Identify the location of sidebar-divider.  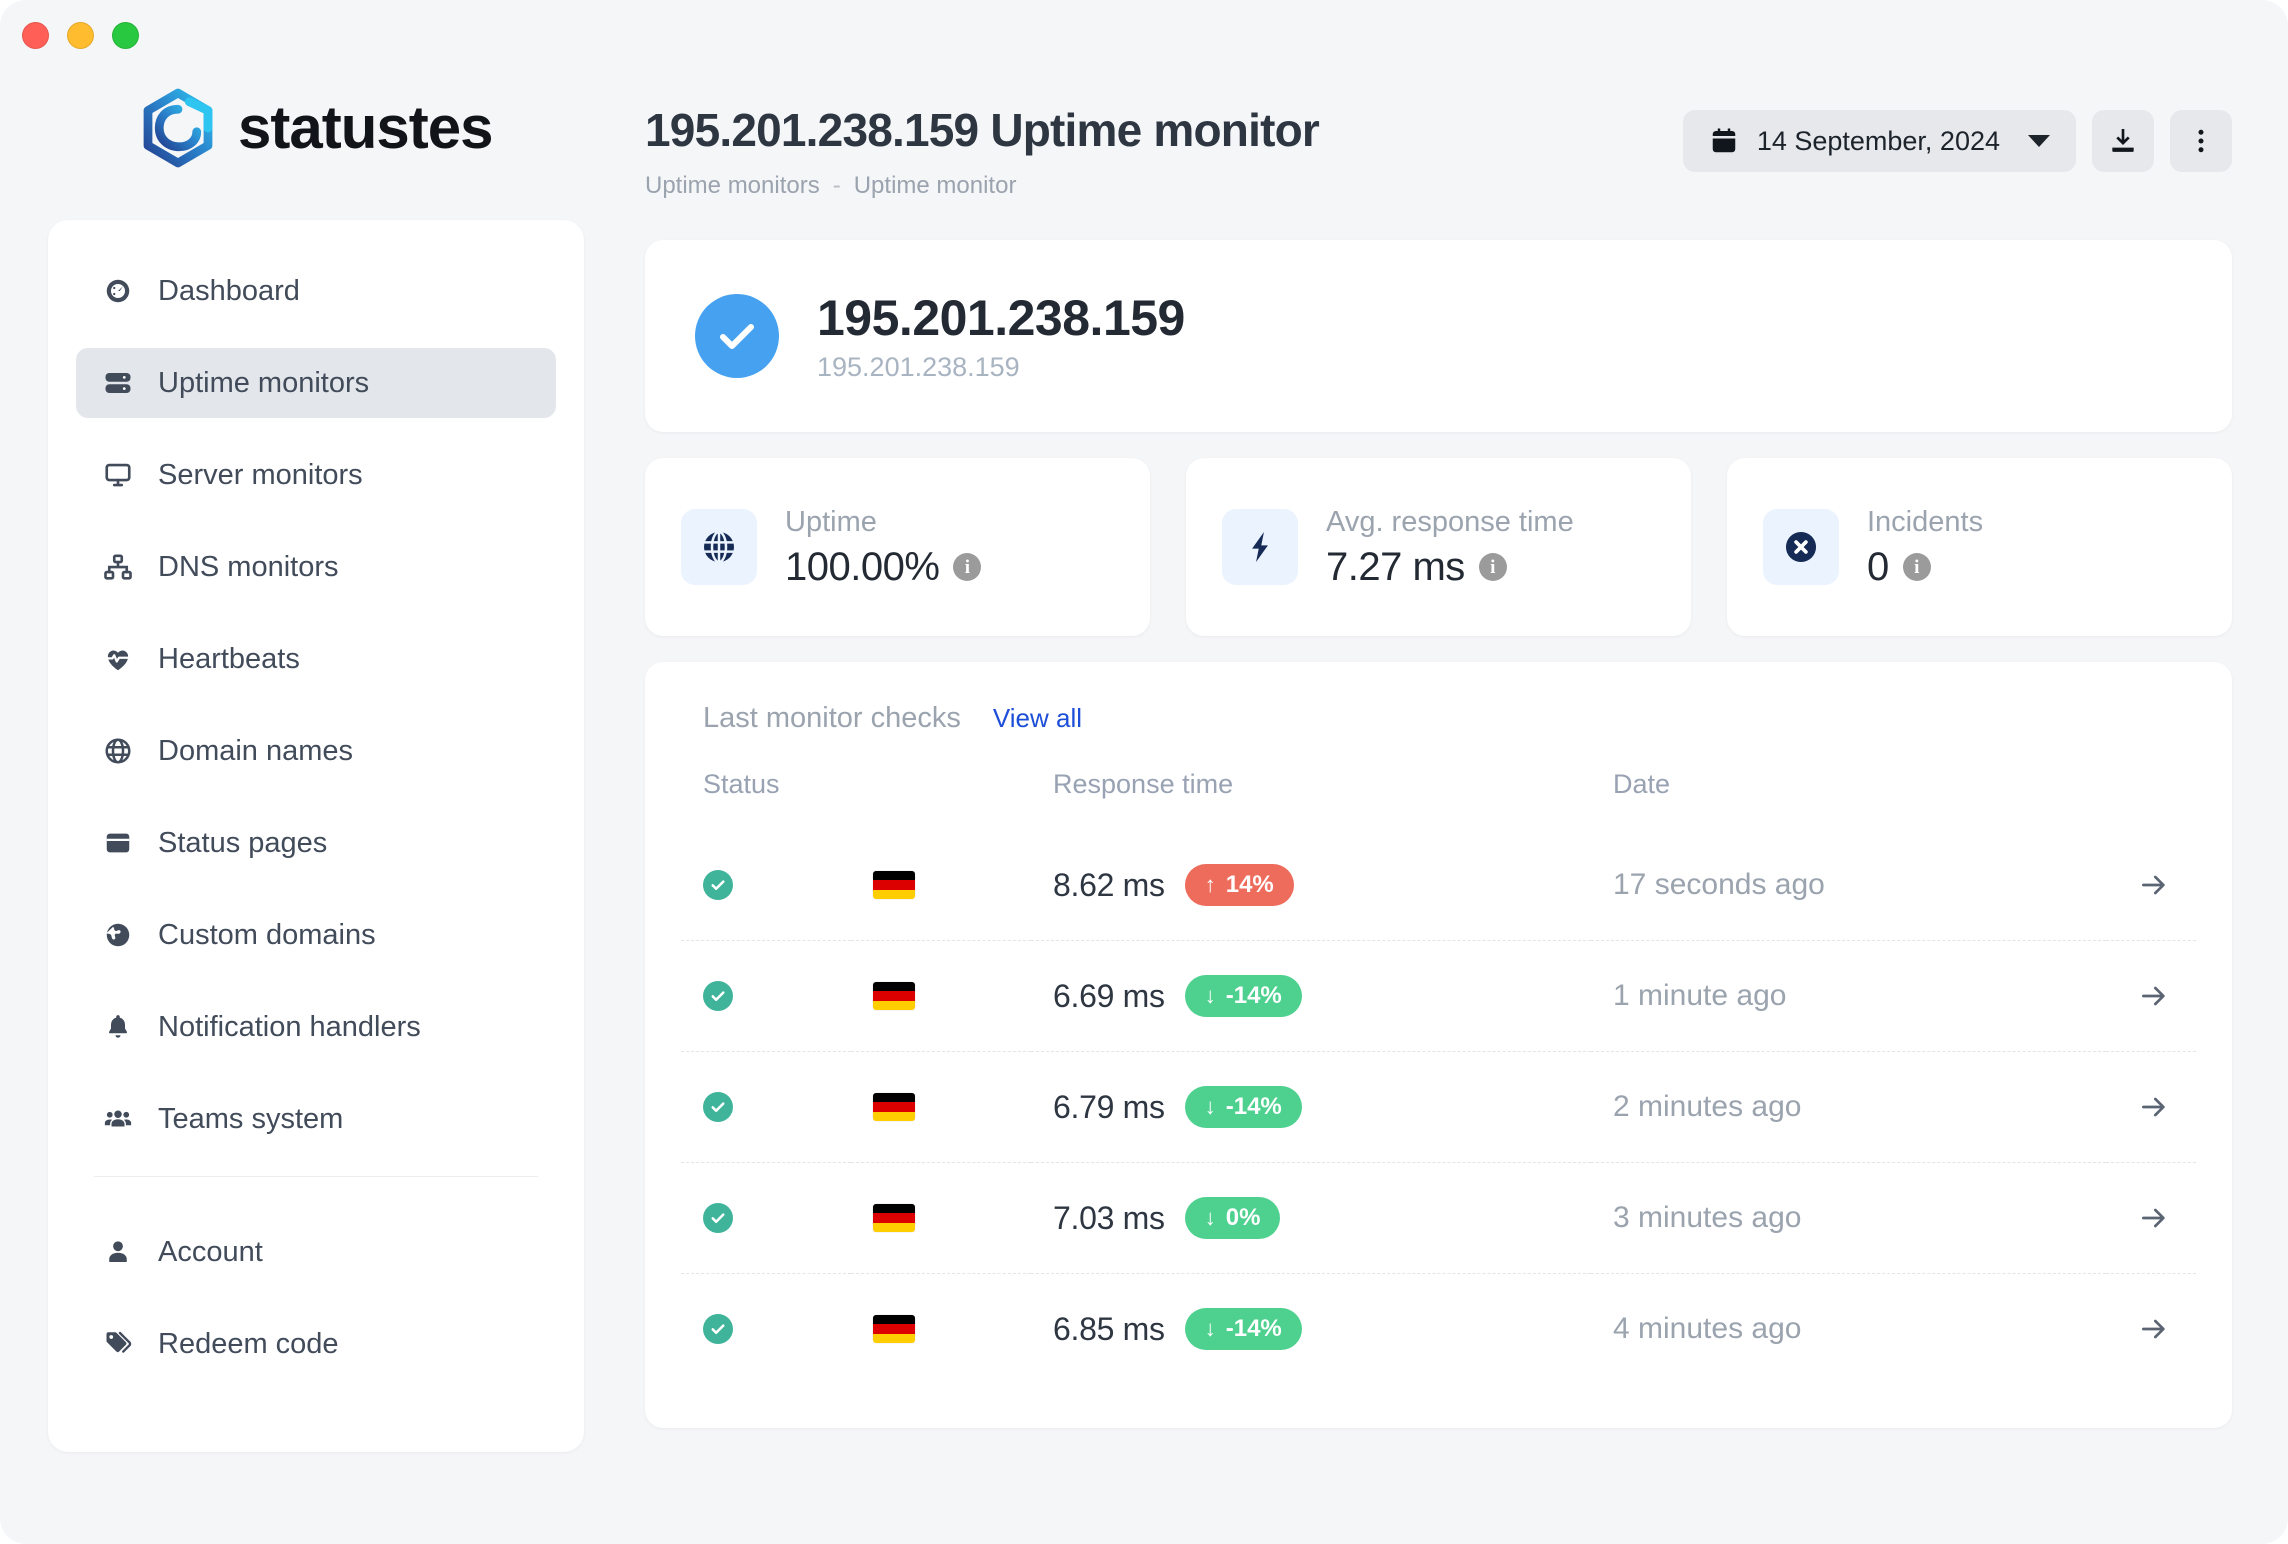
(316, 1176).